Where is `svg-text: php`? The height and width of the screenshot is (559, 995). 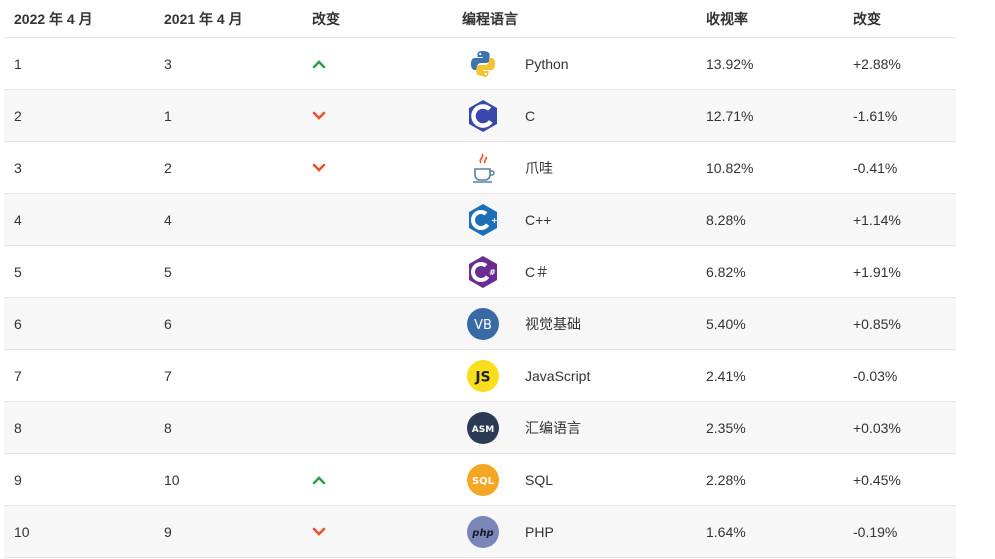
svg-text: php is located at coordinates (482, 533).